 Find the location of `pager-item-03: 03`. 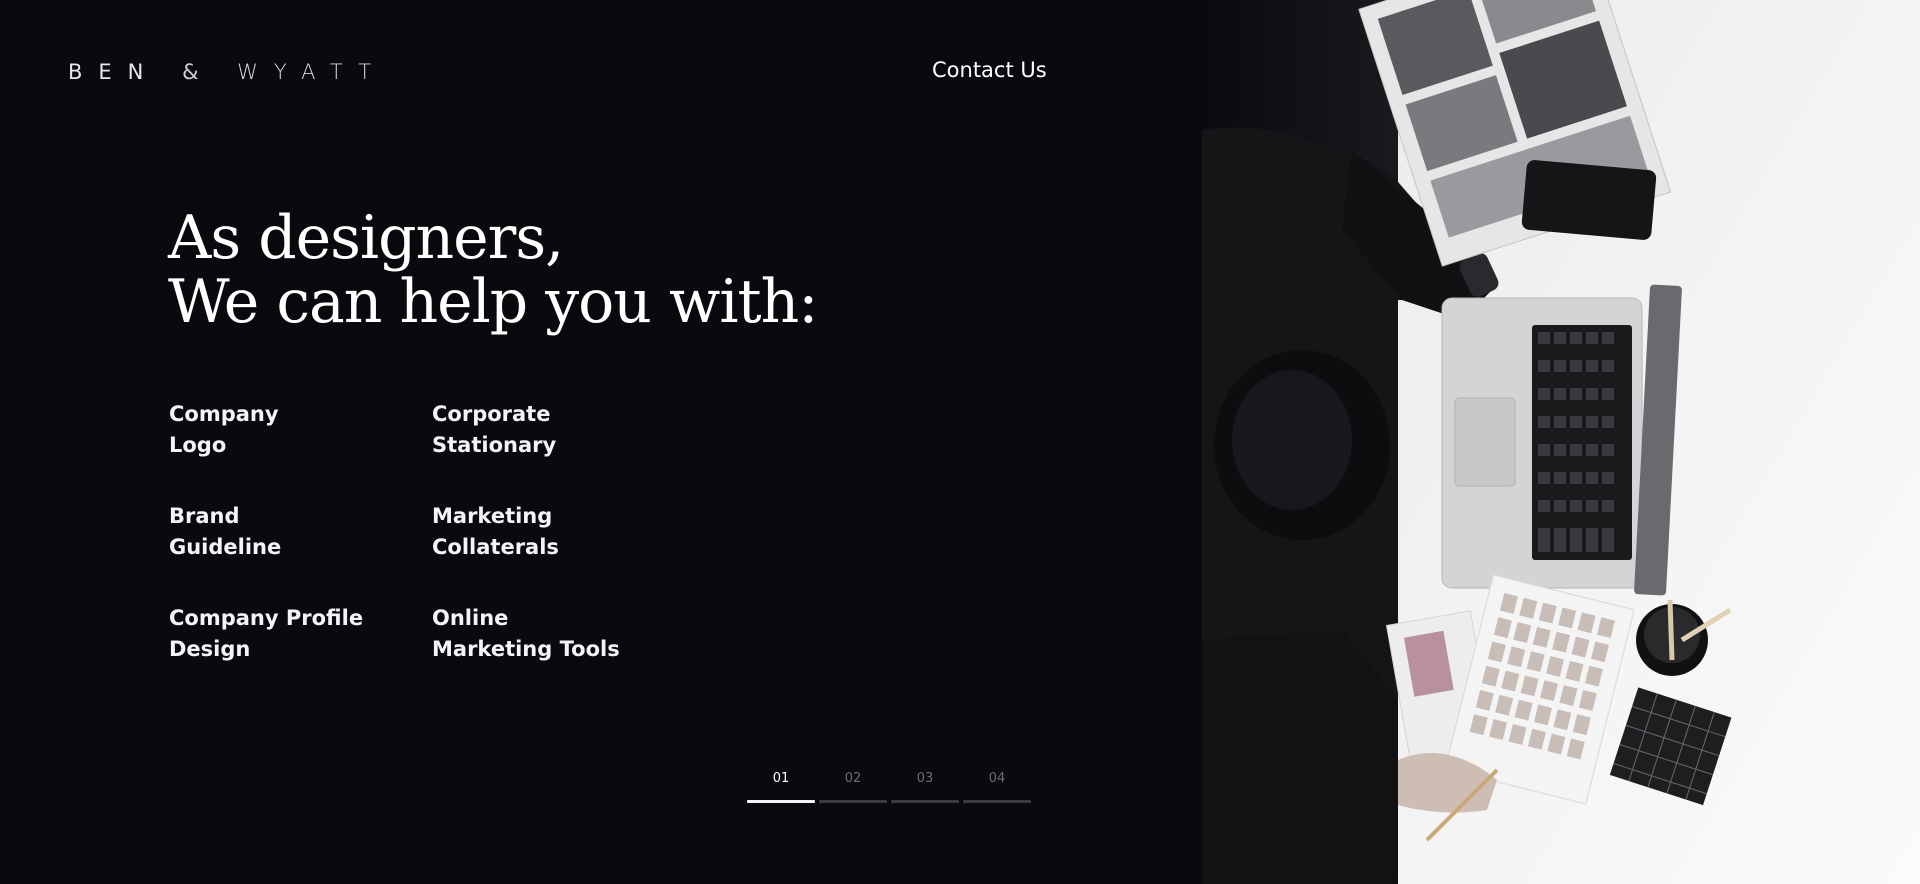

pager-item-03: 03 is located at coordinates (925, 786).